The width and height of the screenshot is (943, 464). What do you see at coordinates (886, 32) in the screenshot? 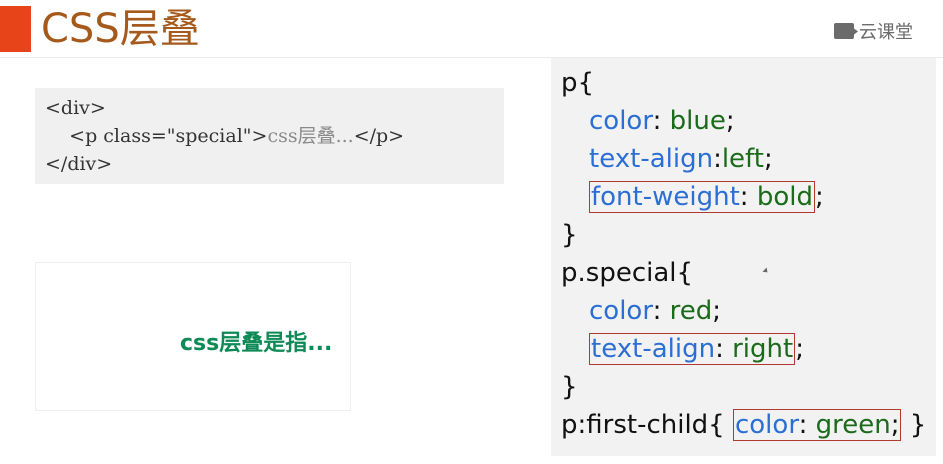
I see `logo-text: 云课堂` at bounding box center [886, 32].